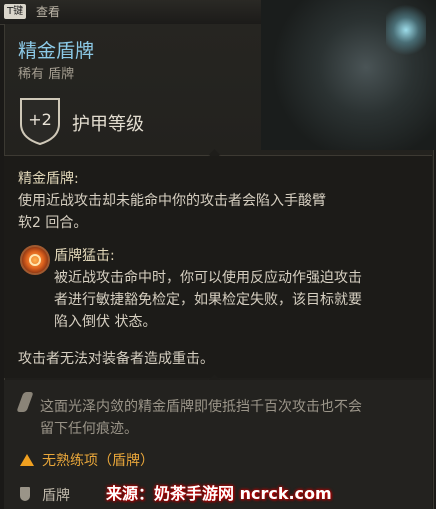 The image size is (436, 509). I want to click on proficiency-warning: 无熟练项（盾牌）, so click(98, 461).